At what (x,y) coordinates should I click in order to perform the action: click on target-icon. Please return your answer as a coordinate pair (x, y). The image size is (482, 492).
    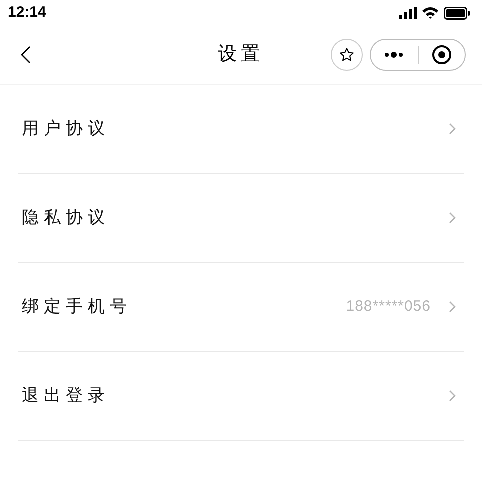
    Looking at the image, I should click on (442, 55).